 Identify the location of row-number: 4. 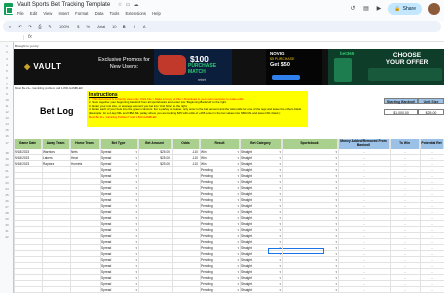
(7, 65).